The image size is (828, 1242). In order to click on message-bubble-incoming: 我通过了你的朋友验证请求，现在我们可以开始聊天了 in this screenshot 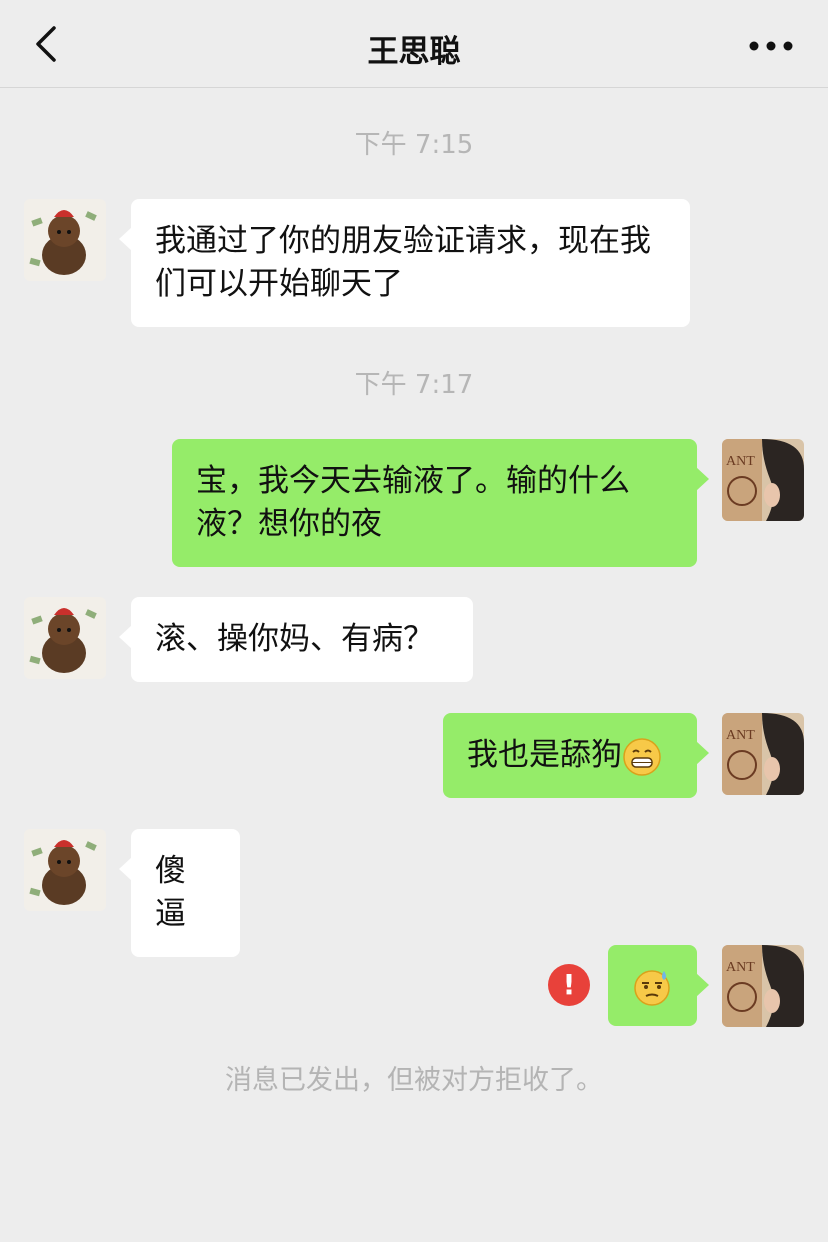, I will do `click(404, 263)`.